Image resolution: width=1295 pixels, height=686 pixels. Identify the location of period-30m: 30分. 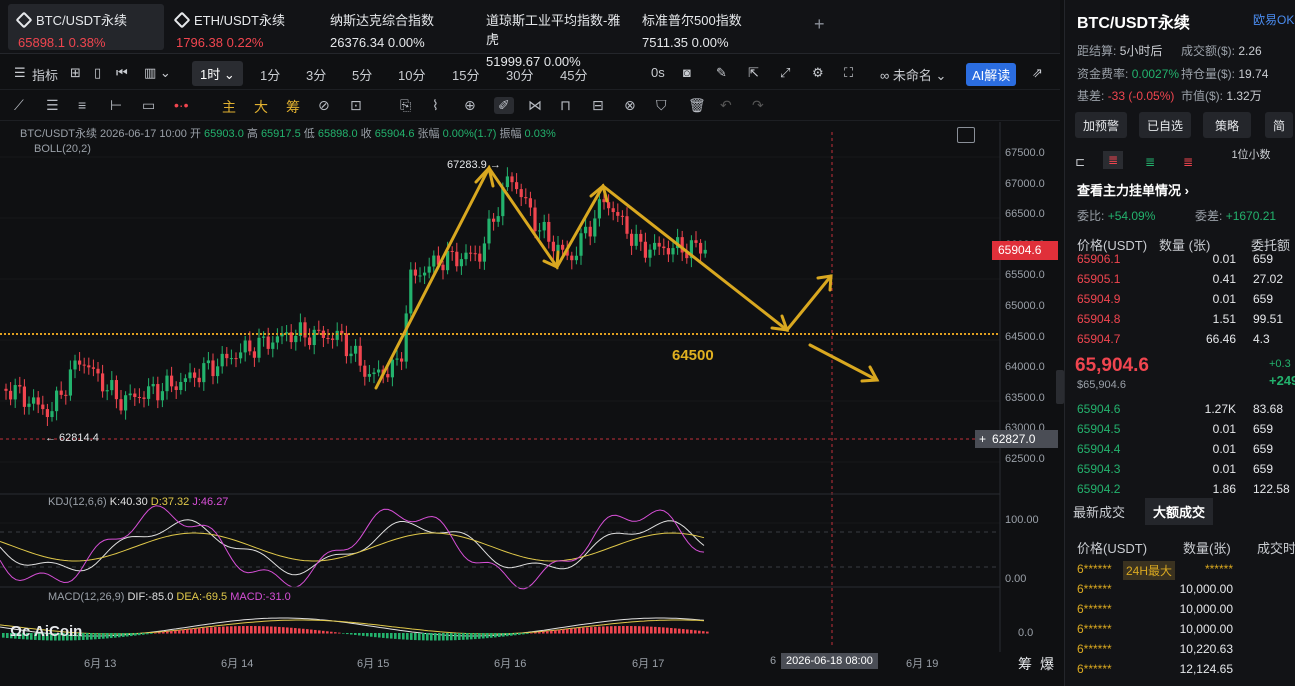
(519, 74).